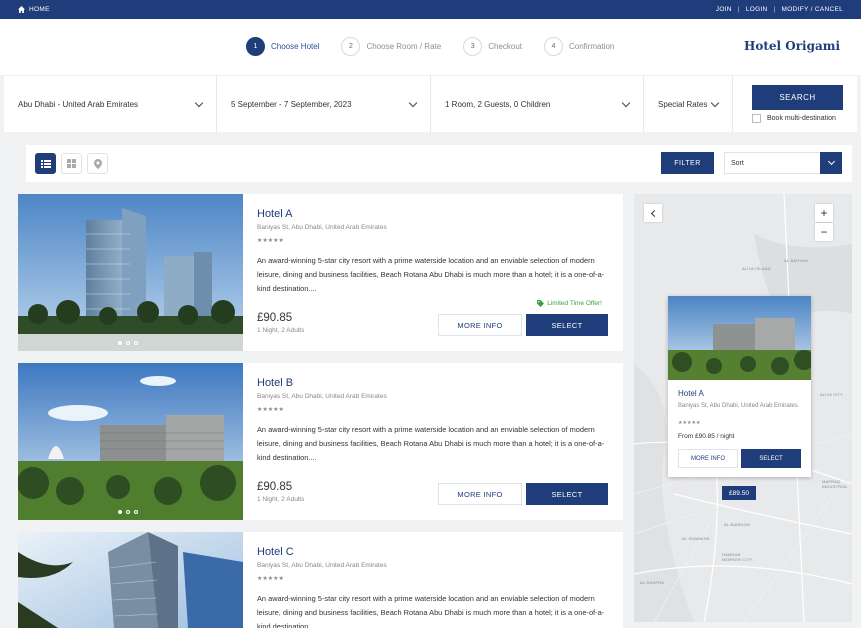 The width and height of the screenshot is (861, 628). Describe the element at coordinates (574, 303) in the screenshot. I see `offer-text: Limited Time Offer!` at that location.